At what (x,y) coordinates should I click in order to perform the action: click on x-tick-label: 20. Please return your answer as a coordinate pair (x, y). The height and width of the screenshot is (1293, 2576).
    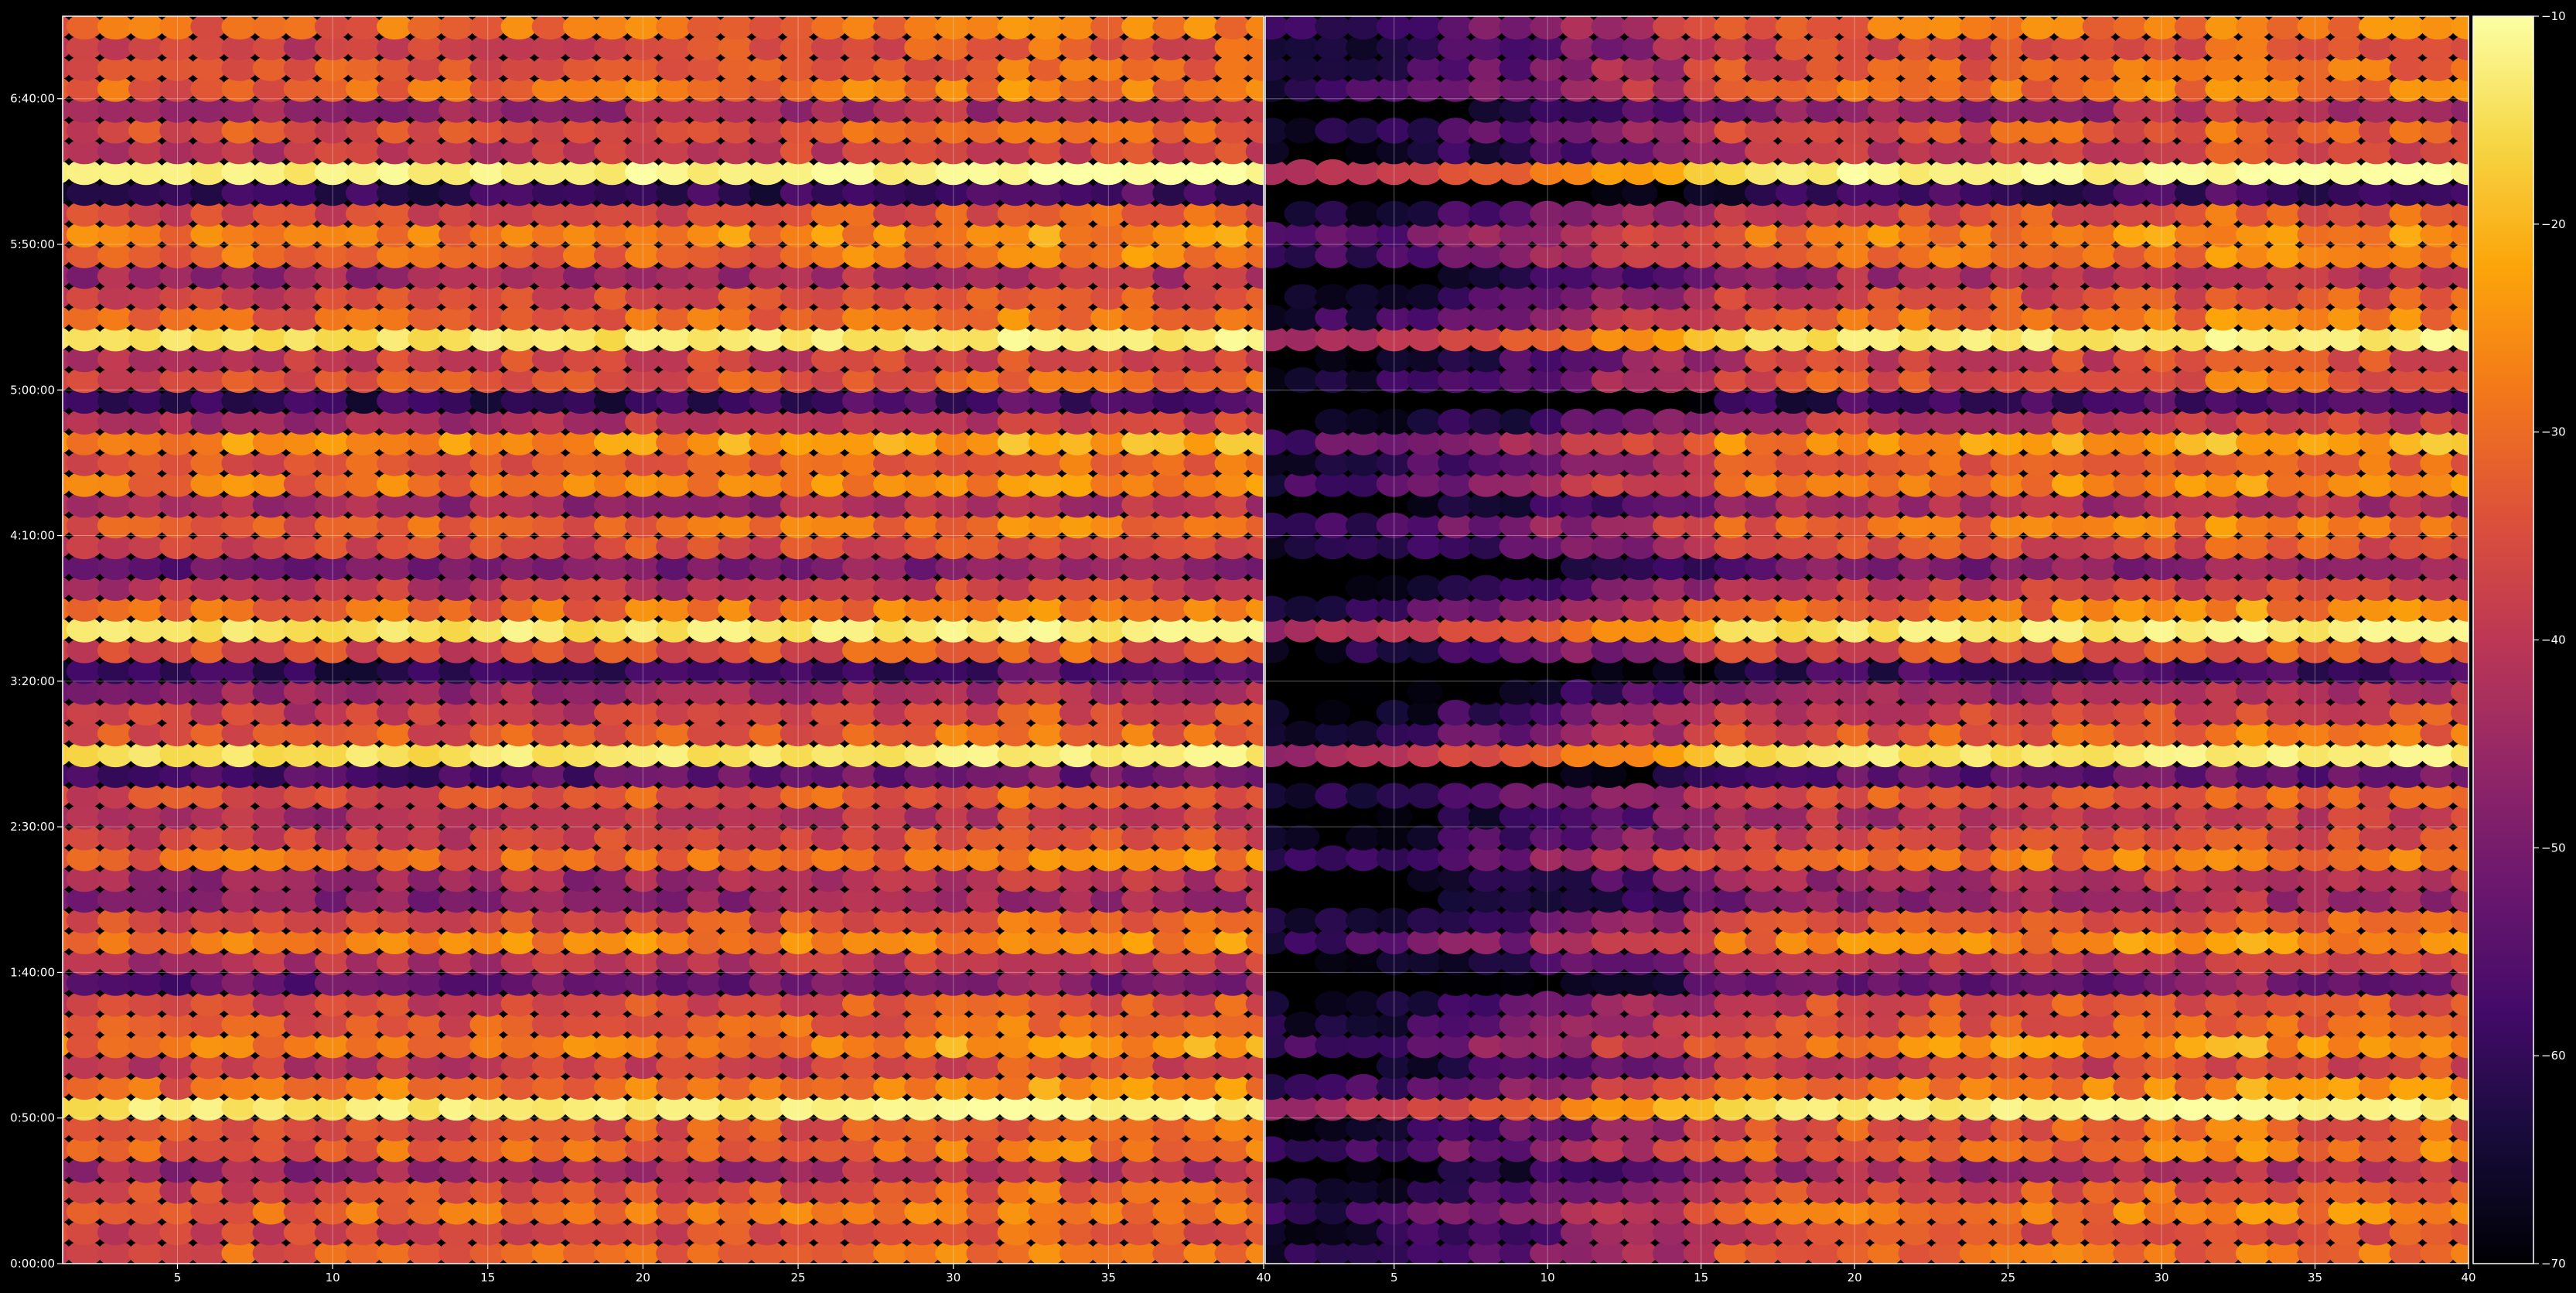
    Looking at the image, I should click on (643, 1277).